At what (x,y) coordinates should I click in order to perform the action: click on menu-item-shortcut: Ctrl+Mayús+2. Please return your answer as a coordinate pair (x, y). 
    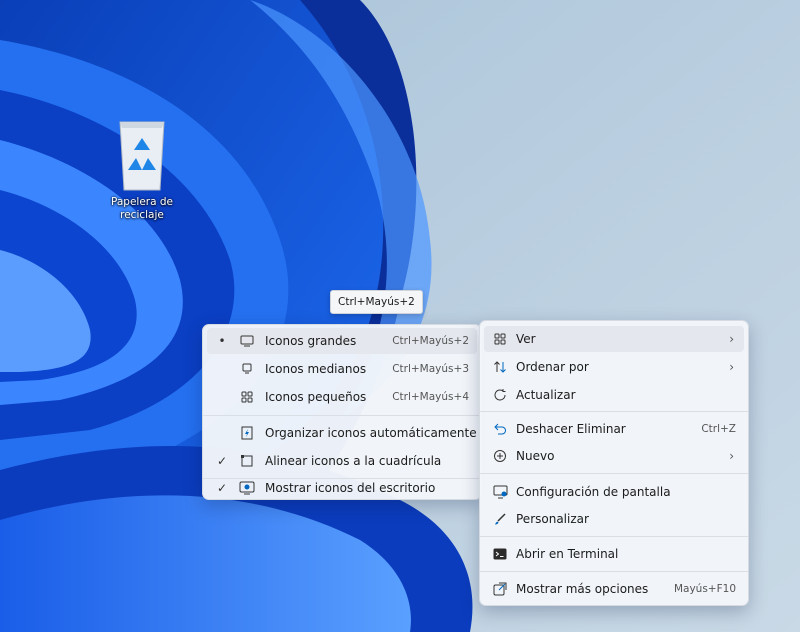
    Looking at the image, I should click on (430, 341).